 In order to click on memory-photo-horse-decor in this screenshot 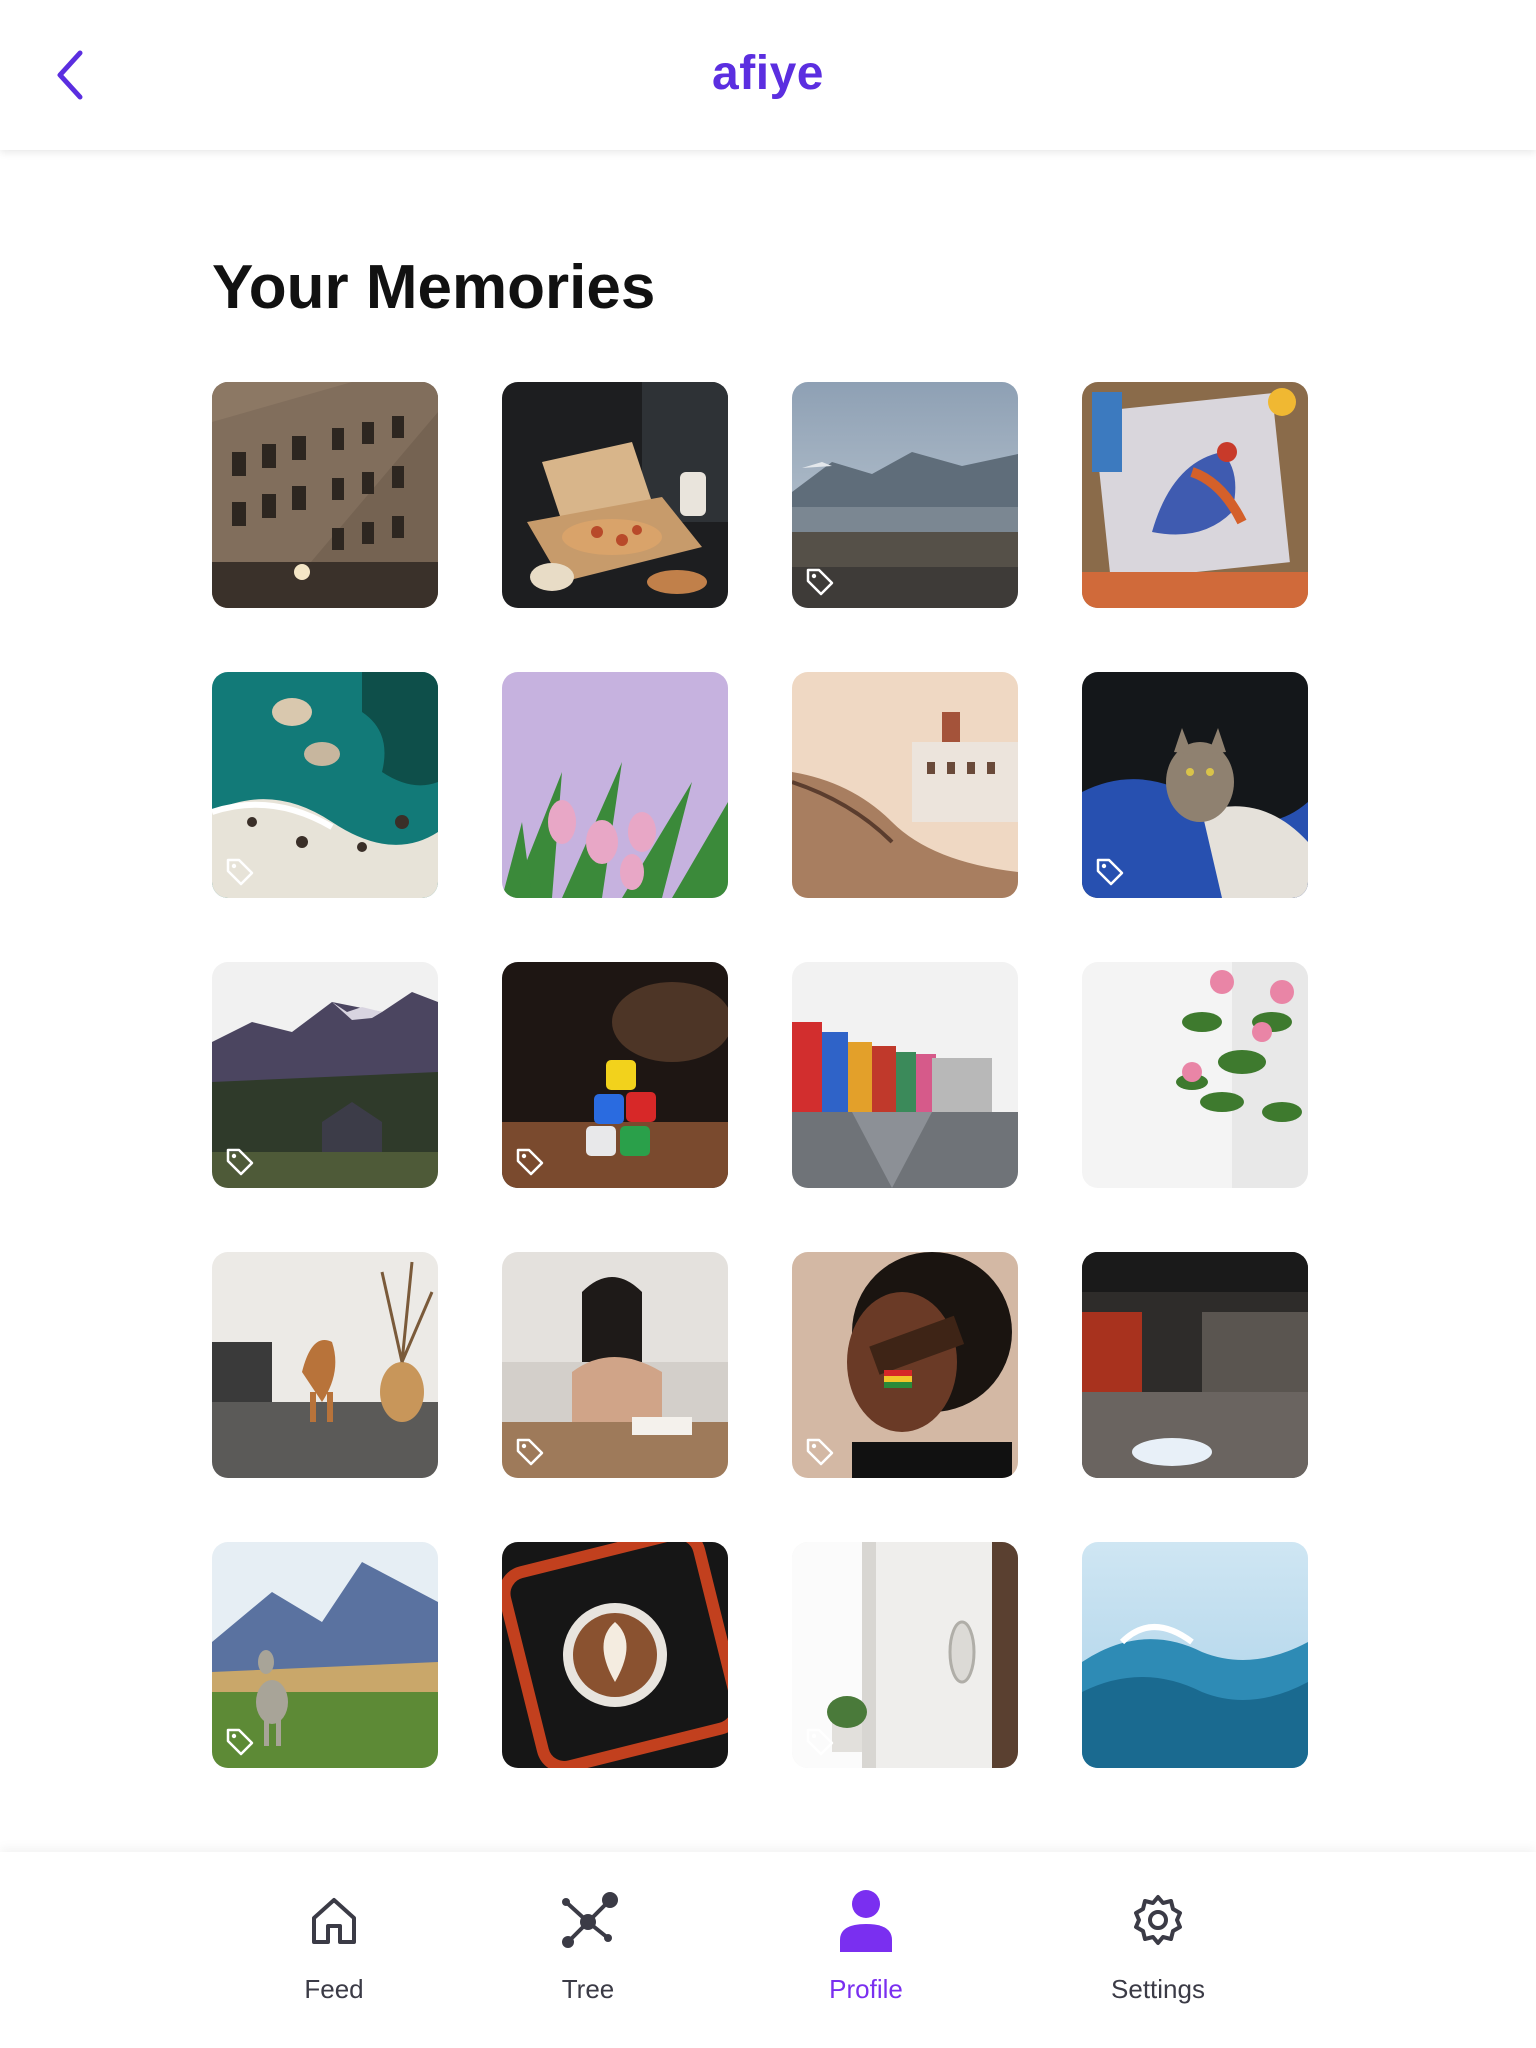, I will do `click(325, 1365)`.